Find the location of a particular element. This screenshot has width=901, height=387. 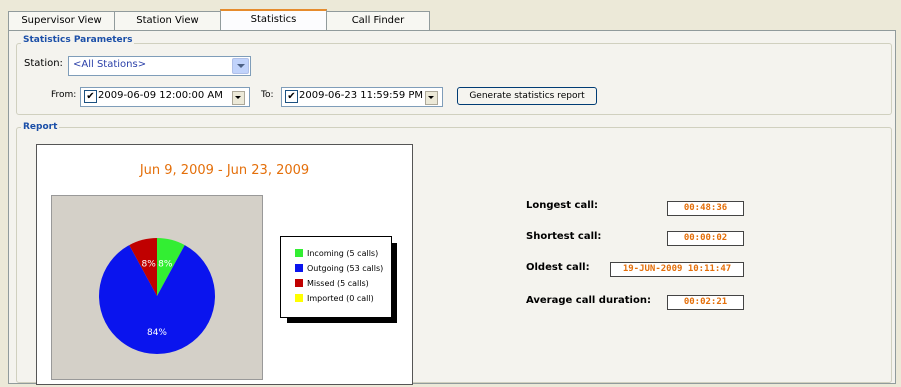

legend-item-missed: Missed (5 calls) is located at coordinates (332, 283).